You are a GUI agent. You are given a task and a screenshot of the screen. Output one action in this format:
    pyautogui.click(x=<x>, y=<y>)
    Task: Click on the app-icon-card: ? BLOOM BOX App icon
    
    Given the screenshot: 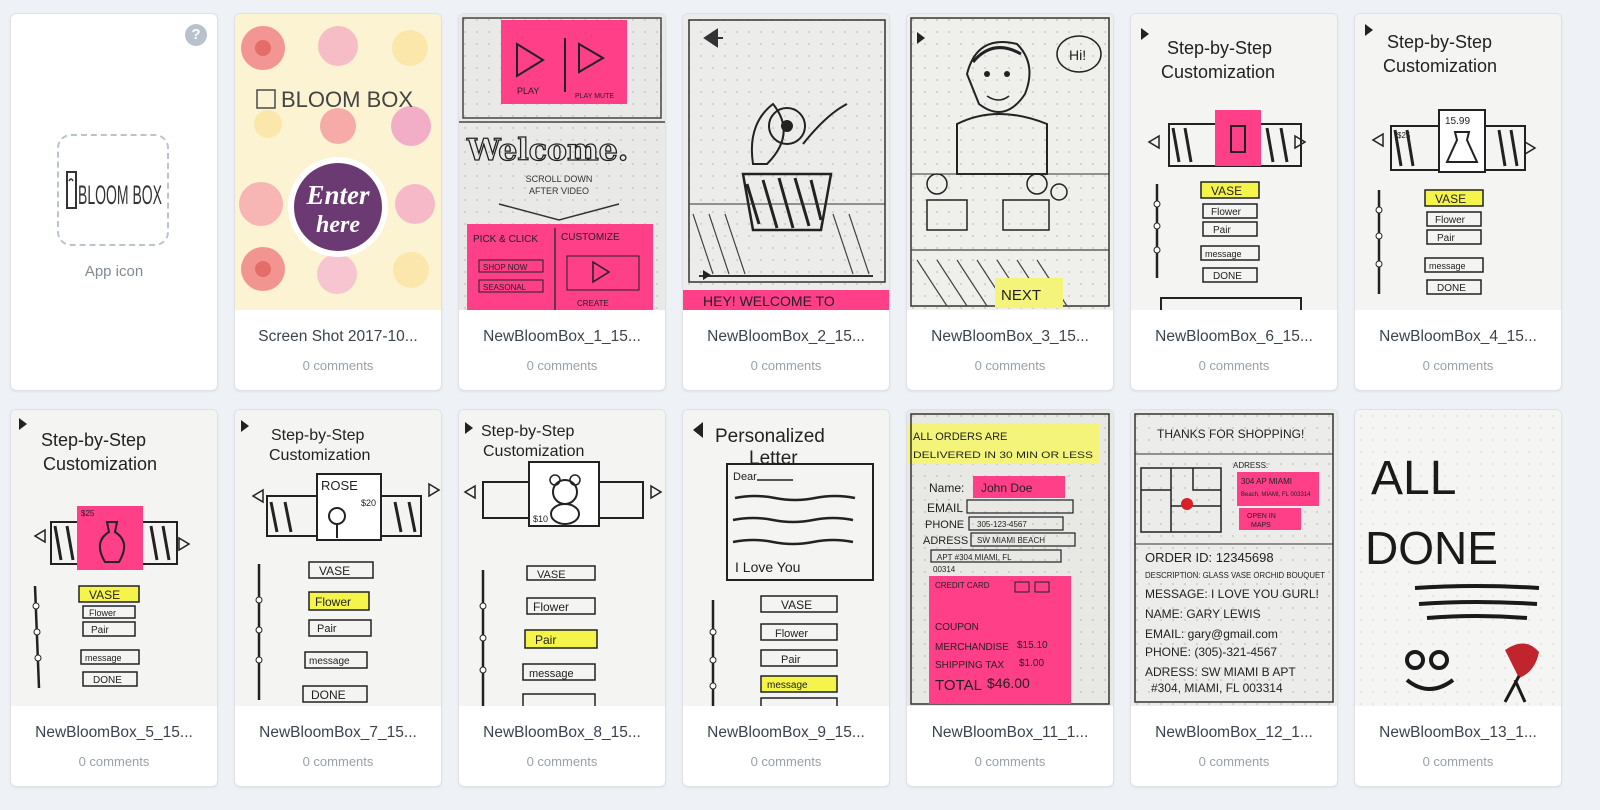 What is the action you would take?
    pyautogui.click(x=114, y=202)
    